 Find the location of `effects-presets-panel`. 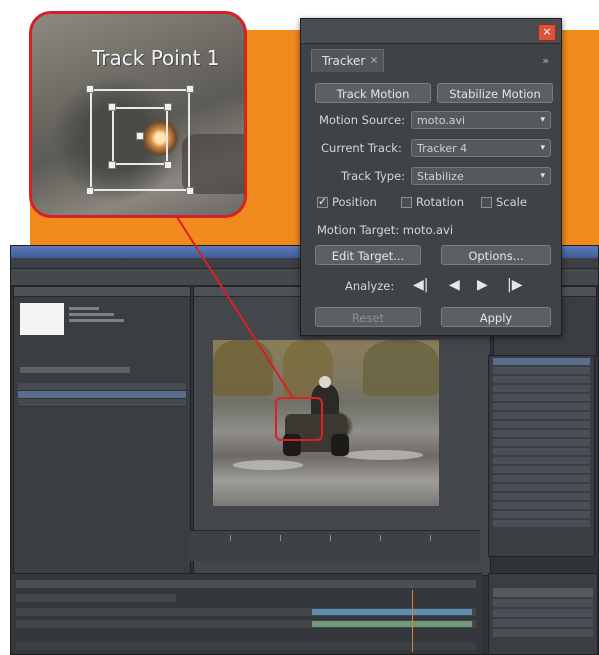

effects-presets-panel is located at coordinates (541, 456).